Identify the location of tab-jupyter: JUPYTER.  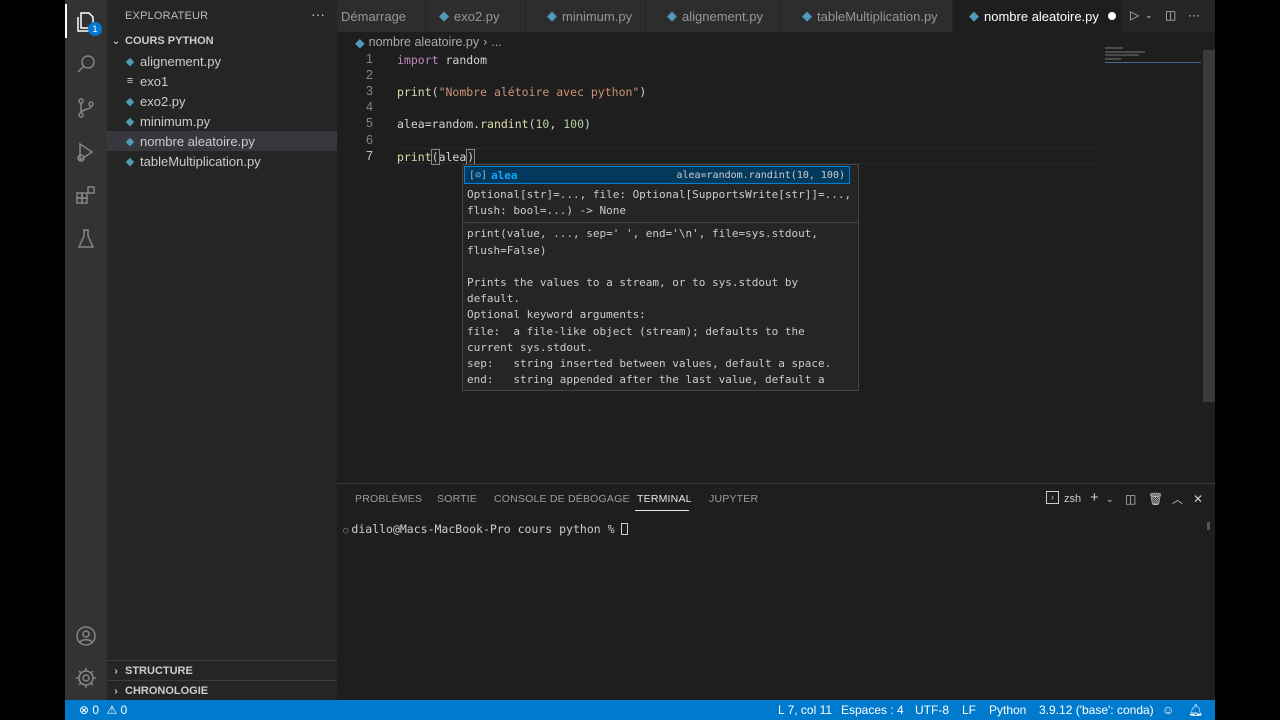
(733, 499).